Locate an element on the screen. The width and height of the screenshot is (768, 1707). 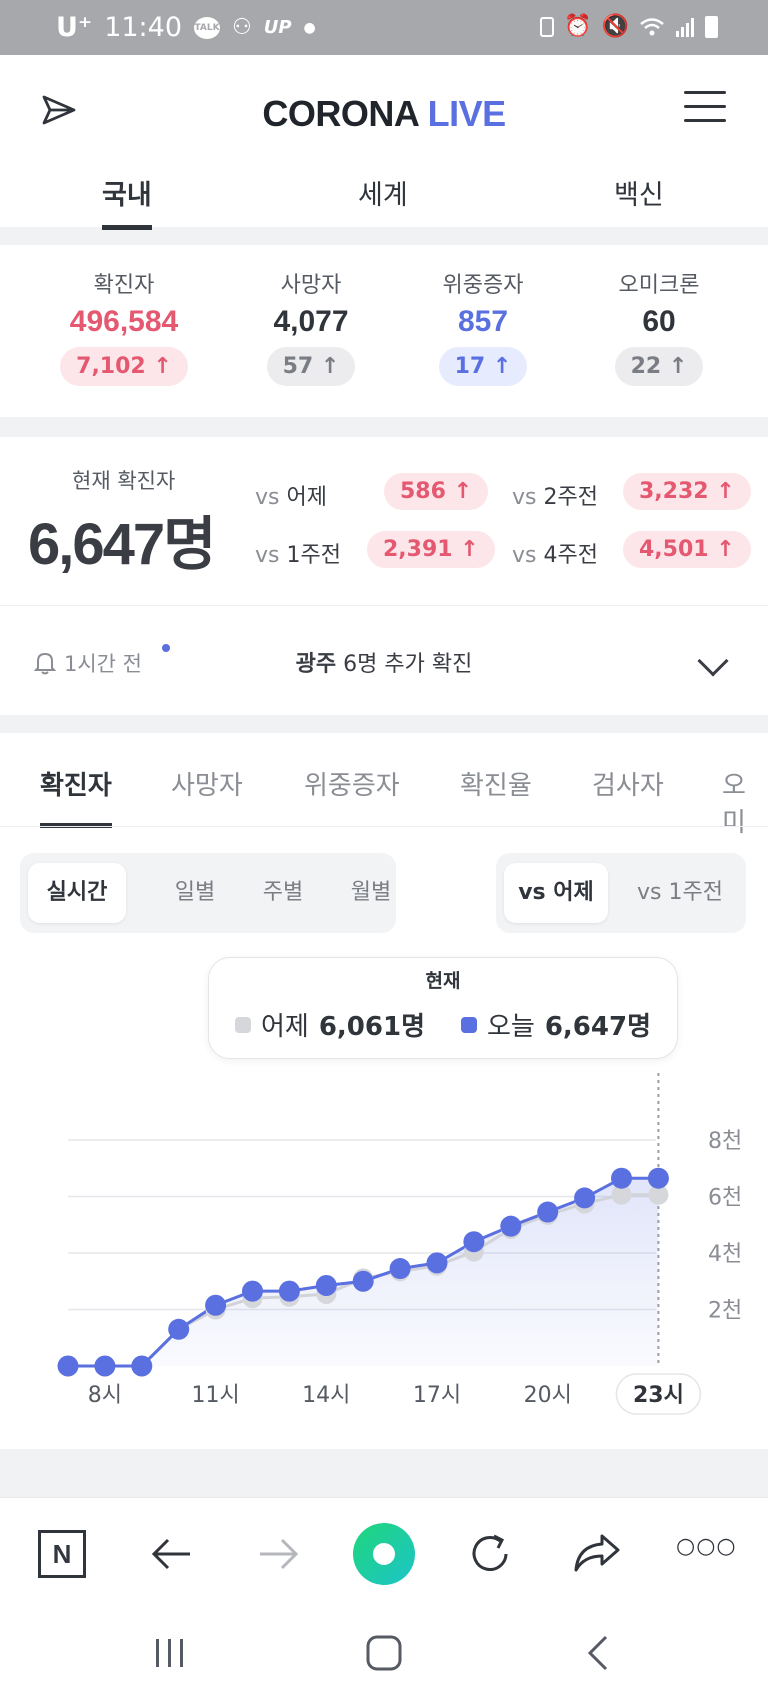
refresh-icon is located at coordinates (490, 1554).